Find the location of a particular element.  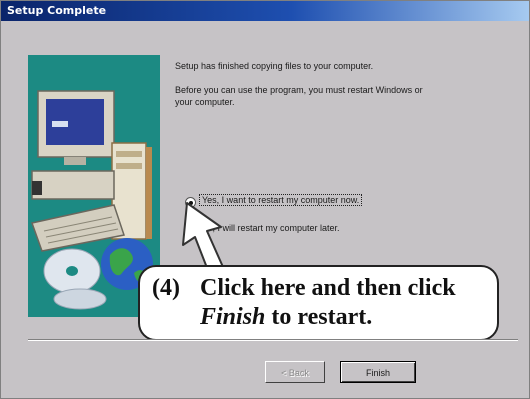

callout-line-2-rest: to restart. is located at coordinates (319, 317).